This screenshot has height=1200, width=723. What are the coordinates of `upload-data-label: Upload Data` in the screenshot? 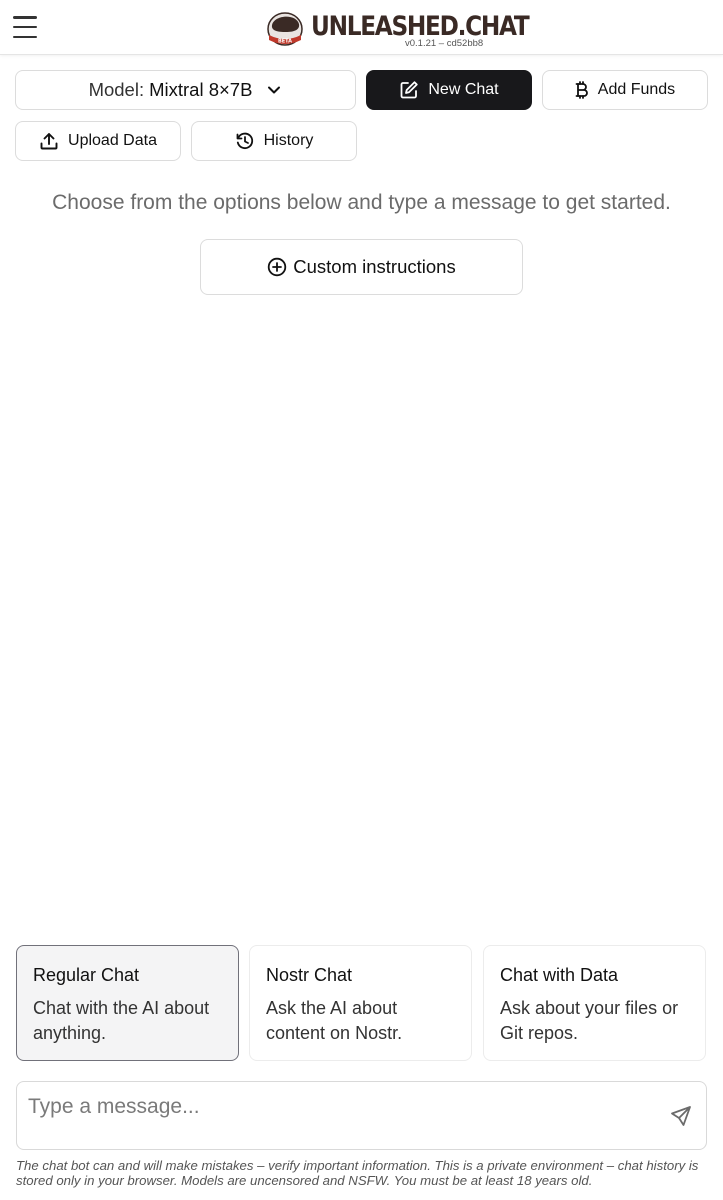 It's located at (112, 140).